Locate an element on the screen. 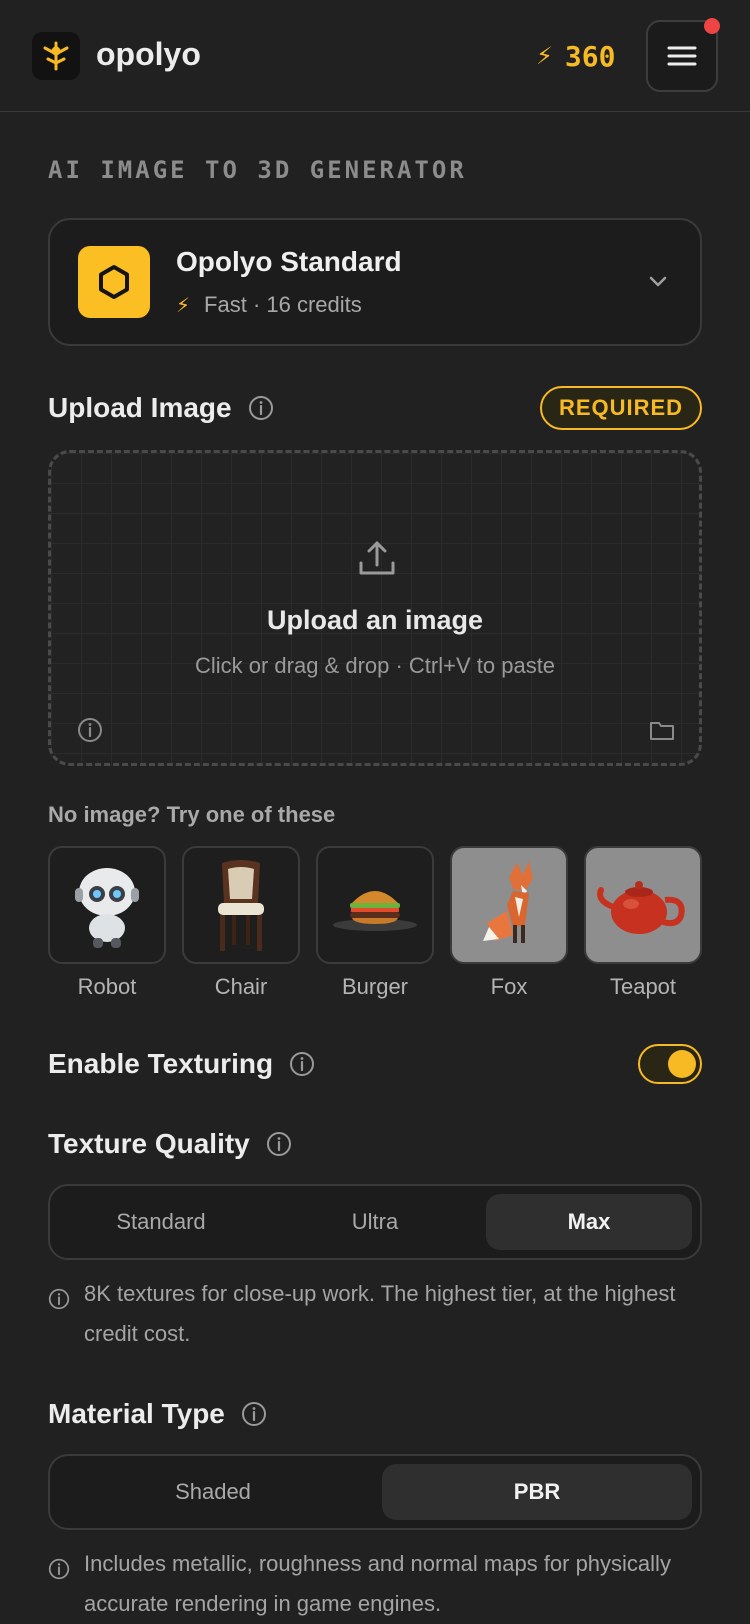 The height and width of the screenshot is (1624, 750). sample-images: Robot Chair Burger Fox Teapot is located at coordinates (376, 924).